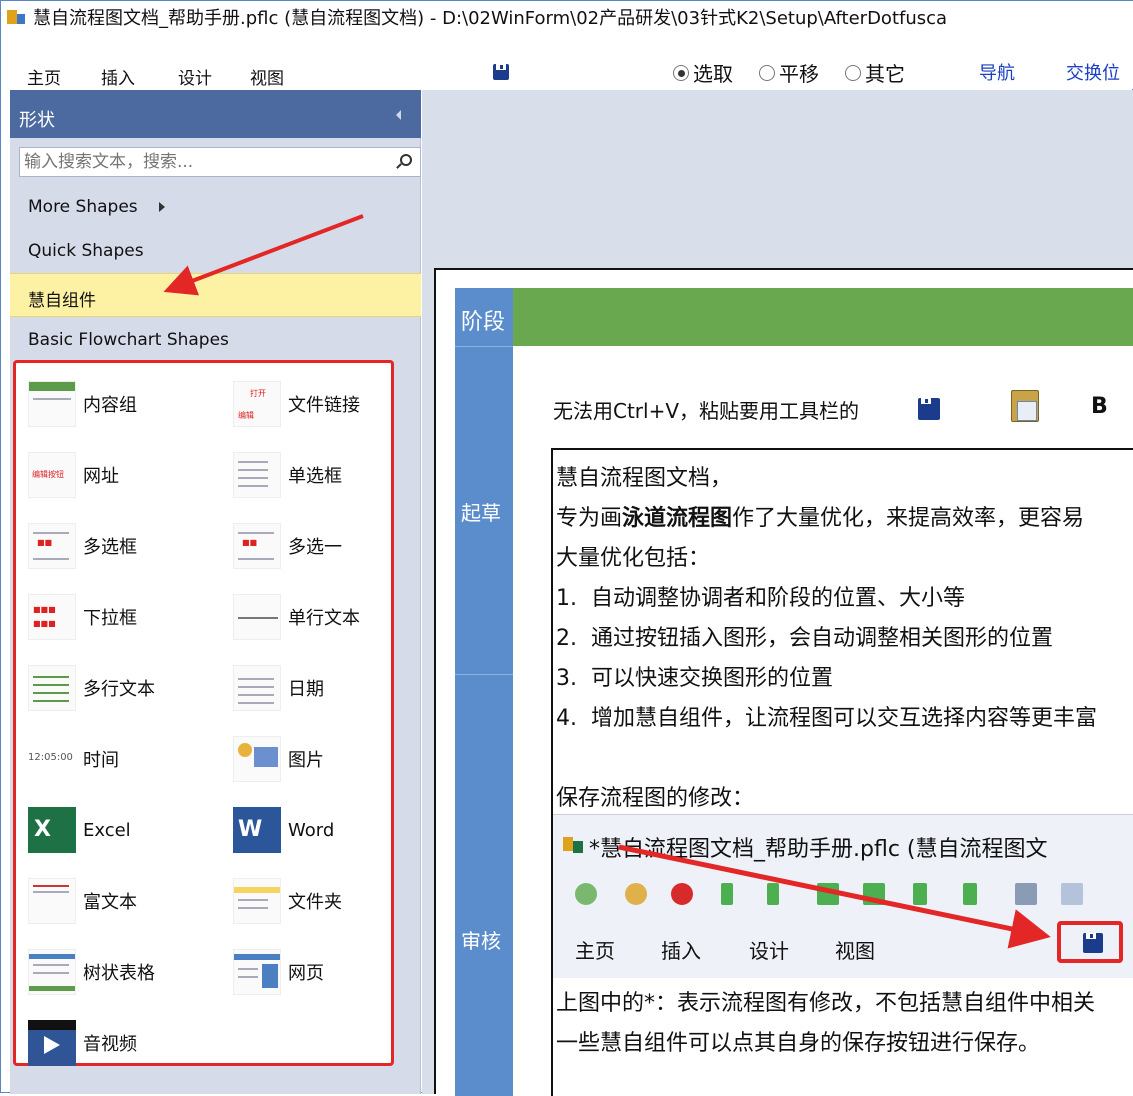  I want to click on shape-audio-video: 音视频, so click(82, 1043).